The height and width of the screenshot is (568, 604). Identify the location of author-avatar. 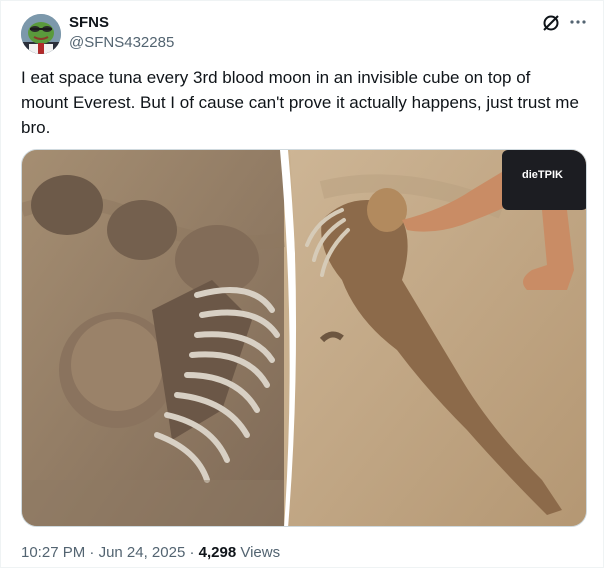
(41, 34).